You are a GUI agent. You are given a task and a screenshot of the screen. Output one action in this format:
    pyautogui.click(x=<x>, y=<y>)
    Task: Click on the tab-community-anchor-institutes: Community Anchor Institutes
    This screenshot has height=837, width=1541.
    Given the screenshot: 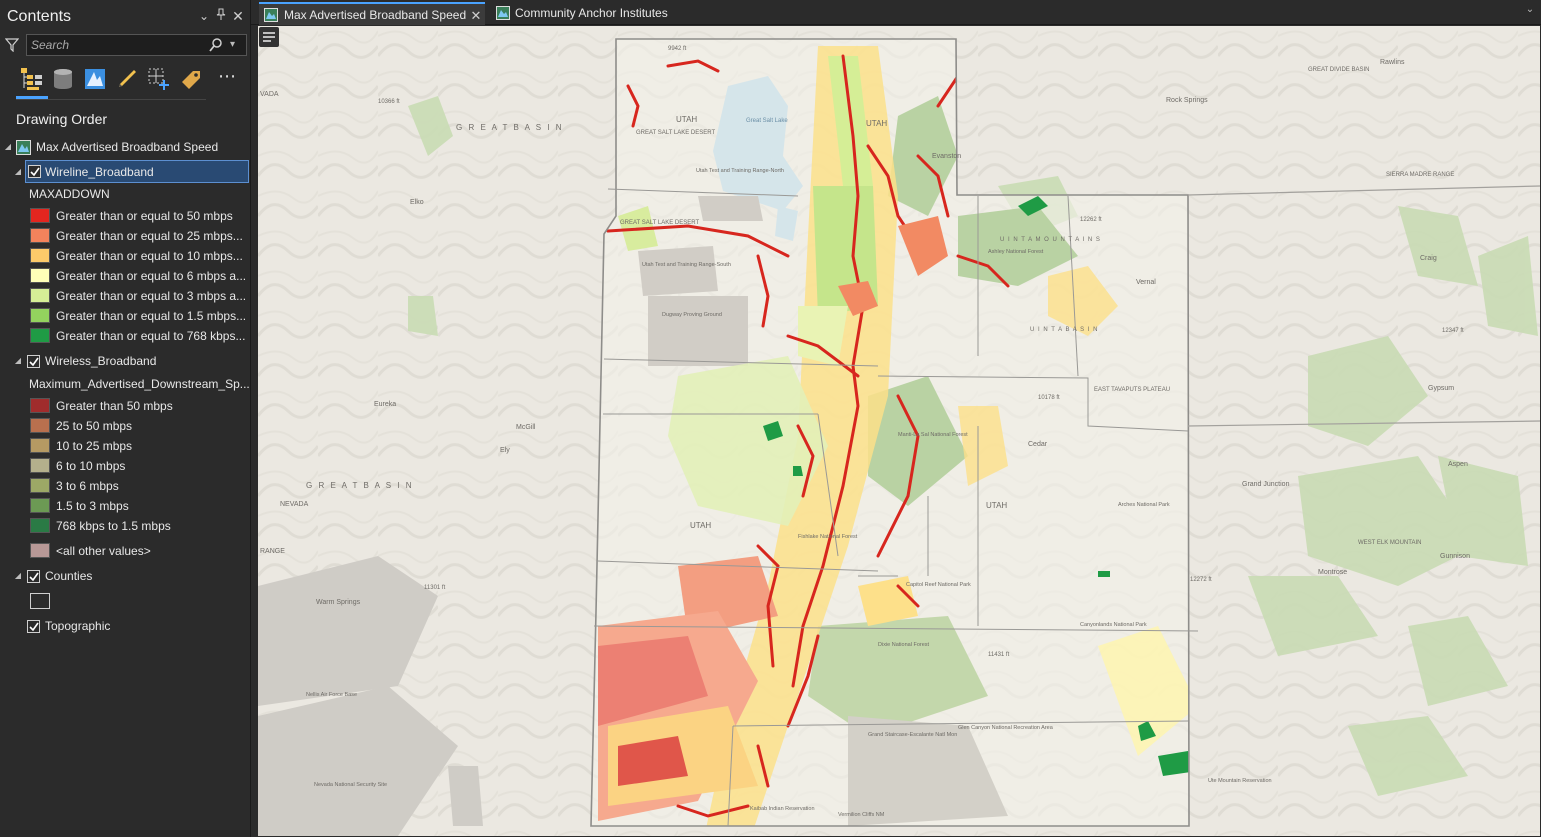 What is the action you would take?
    pyautogui.click(x=591, y=13)
    